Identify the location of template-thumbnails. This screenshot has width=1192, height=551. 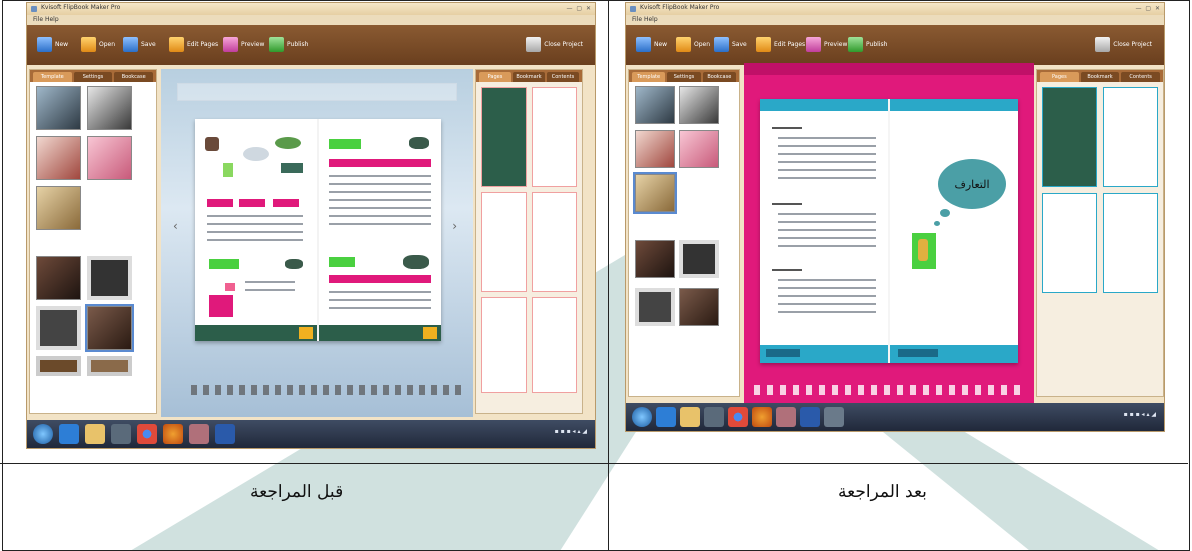
(93, 158).